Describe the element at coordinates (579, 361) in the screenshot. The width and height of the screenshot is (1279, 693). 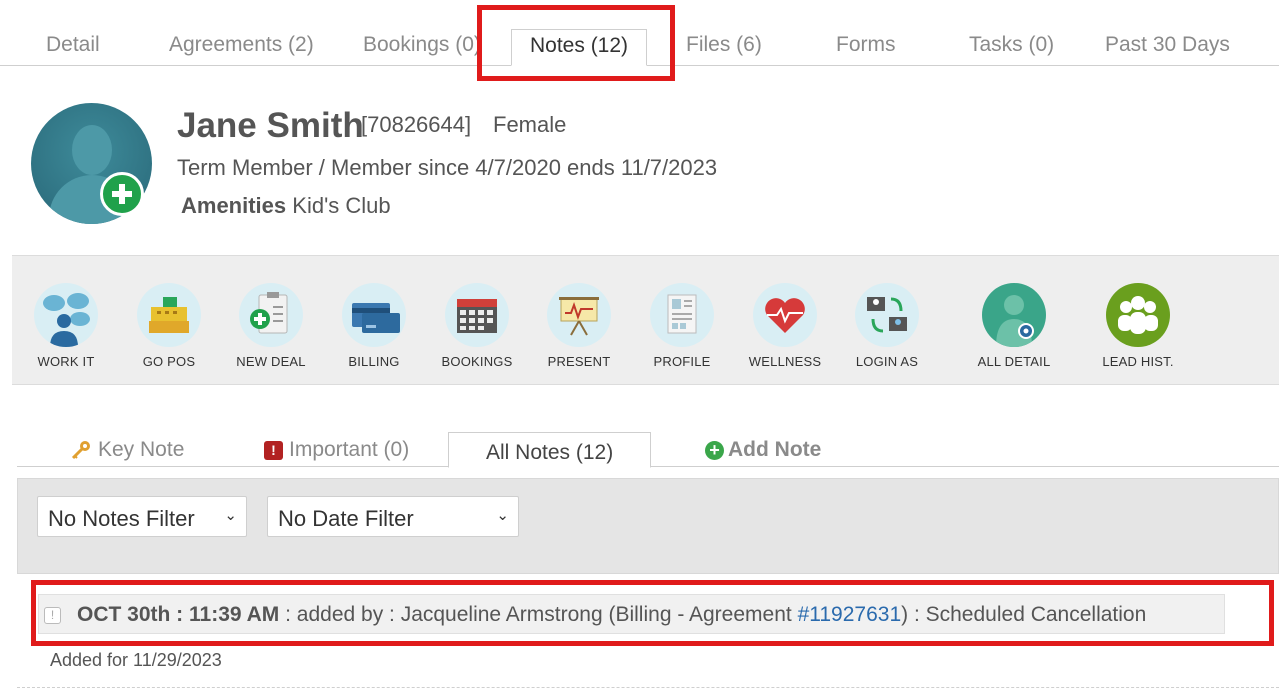
I see `action-label: PRESENT` at that location.